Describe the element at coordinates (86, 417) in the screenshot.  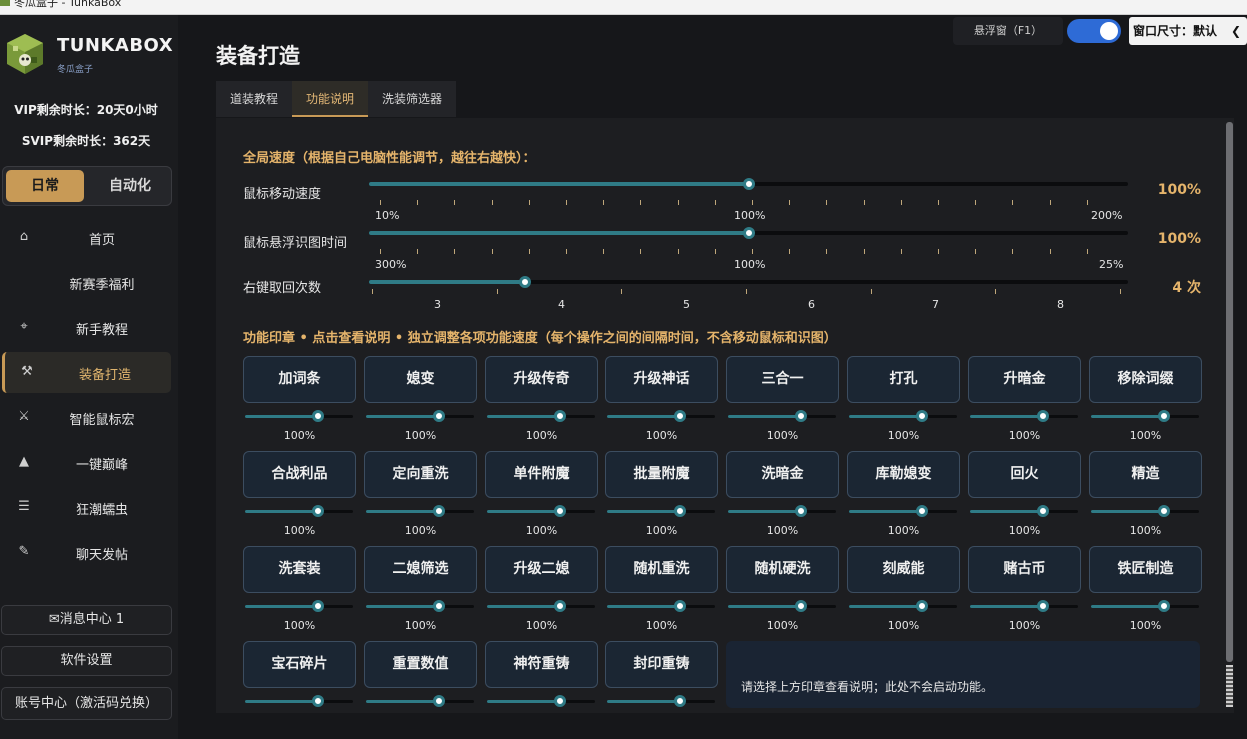
I see `nav-item-mouse-macro: ⚔ 智能鼠标宏` at that location.